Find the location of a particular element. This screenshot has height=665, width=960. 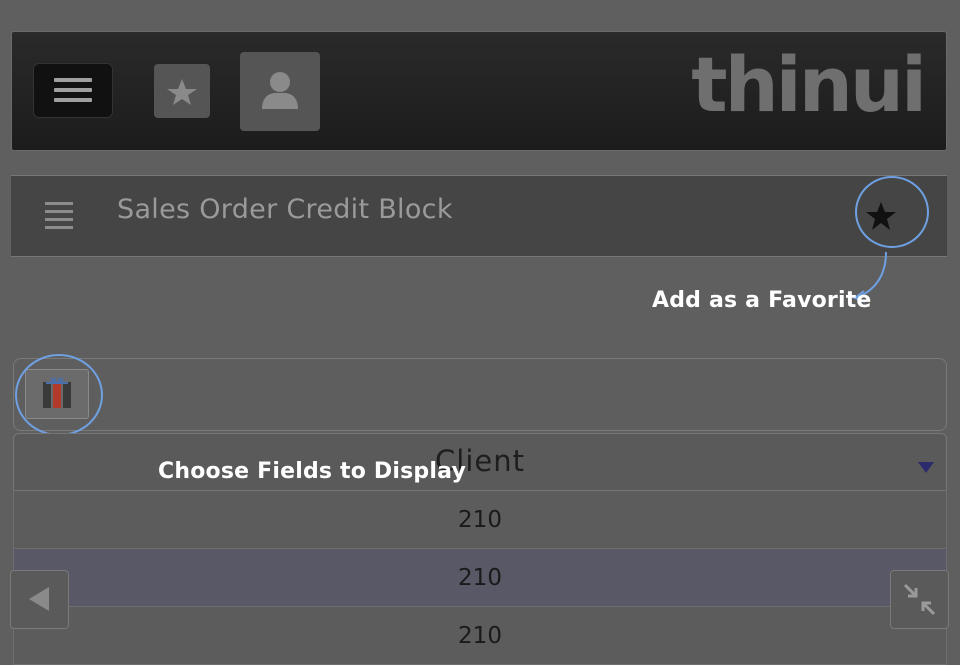

back-arrow-icon is located at coordinates (39, 599).